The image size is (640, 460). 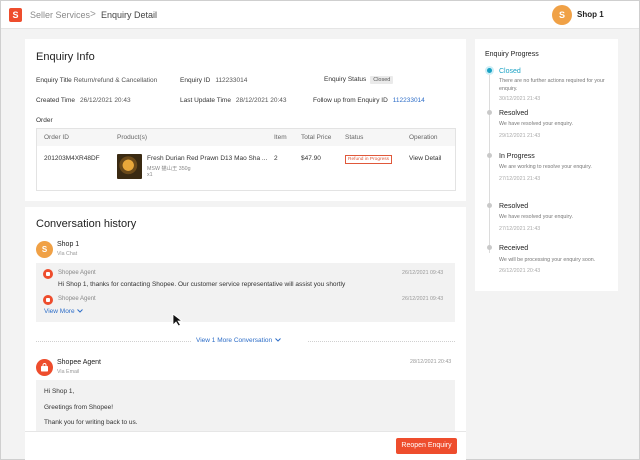 I want to click on followup-row: Follow up from Enquiry ID 112233014, so click(x=369, y=100).